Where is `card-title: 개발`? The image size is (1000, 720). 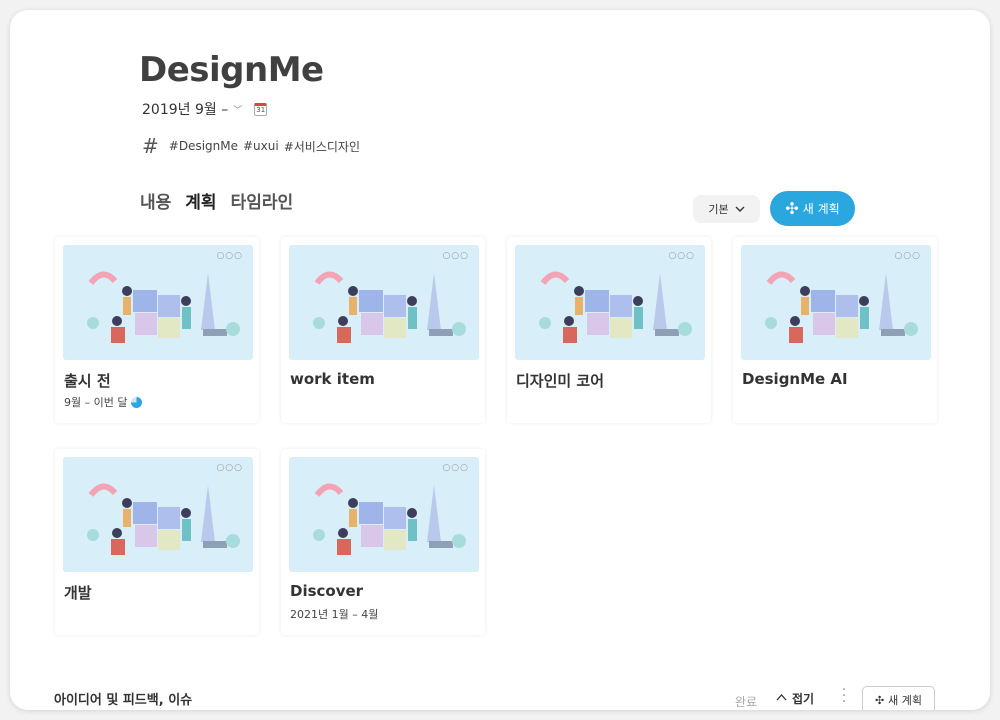
card-title: 개발 is located at coordinates (78, 593).